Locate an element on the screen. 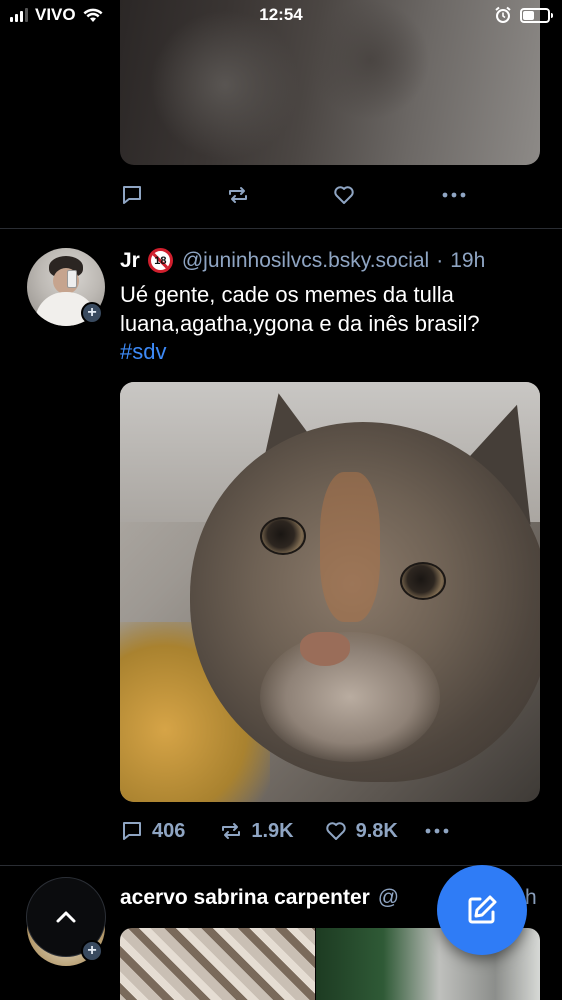  reply-button is located at coordinates (132, 195).